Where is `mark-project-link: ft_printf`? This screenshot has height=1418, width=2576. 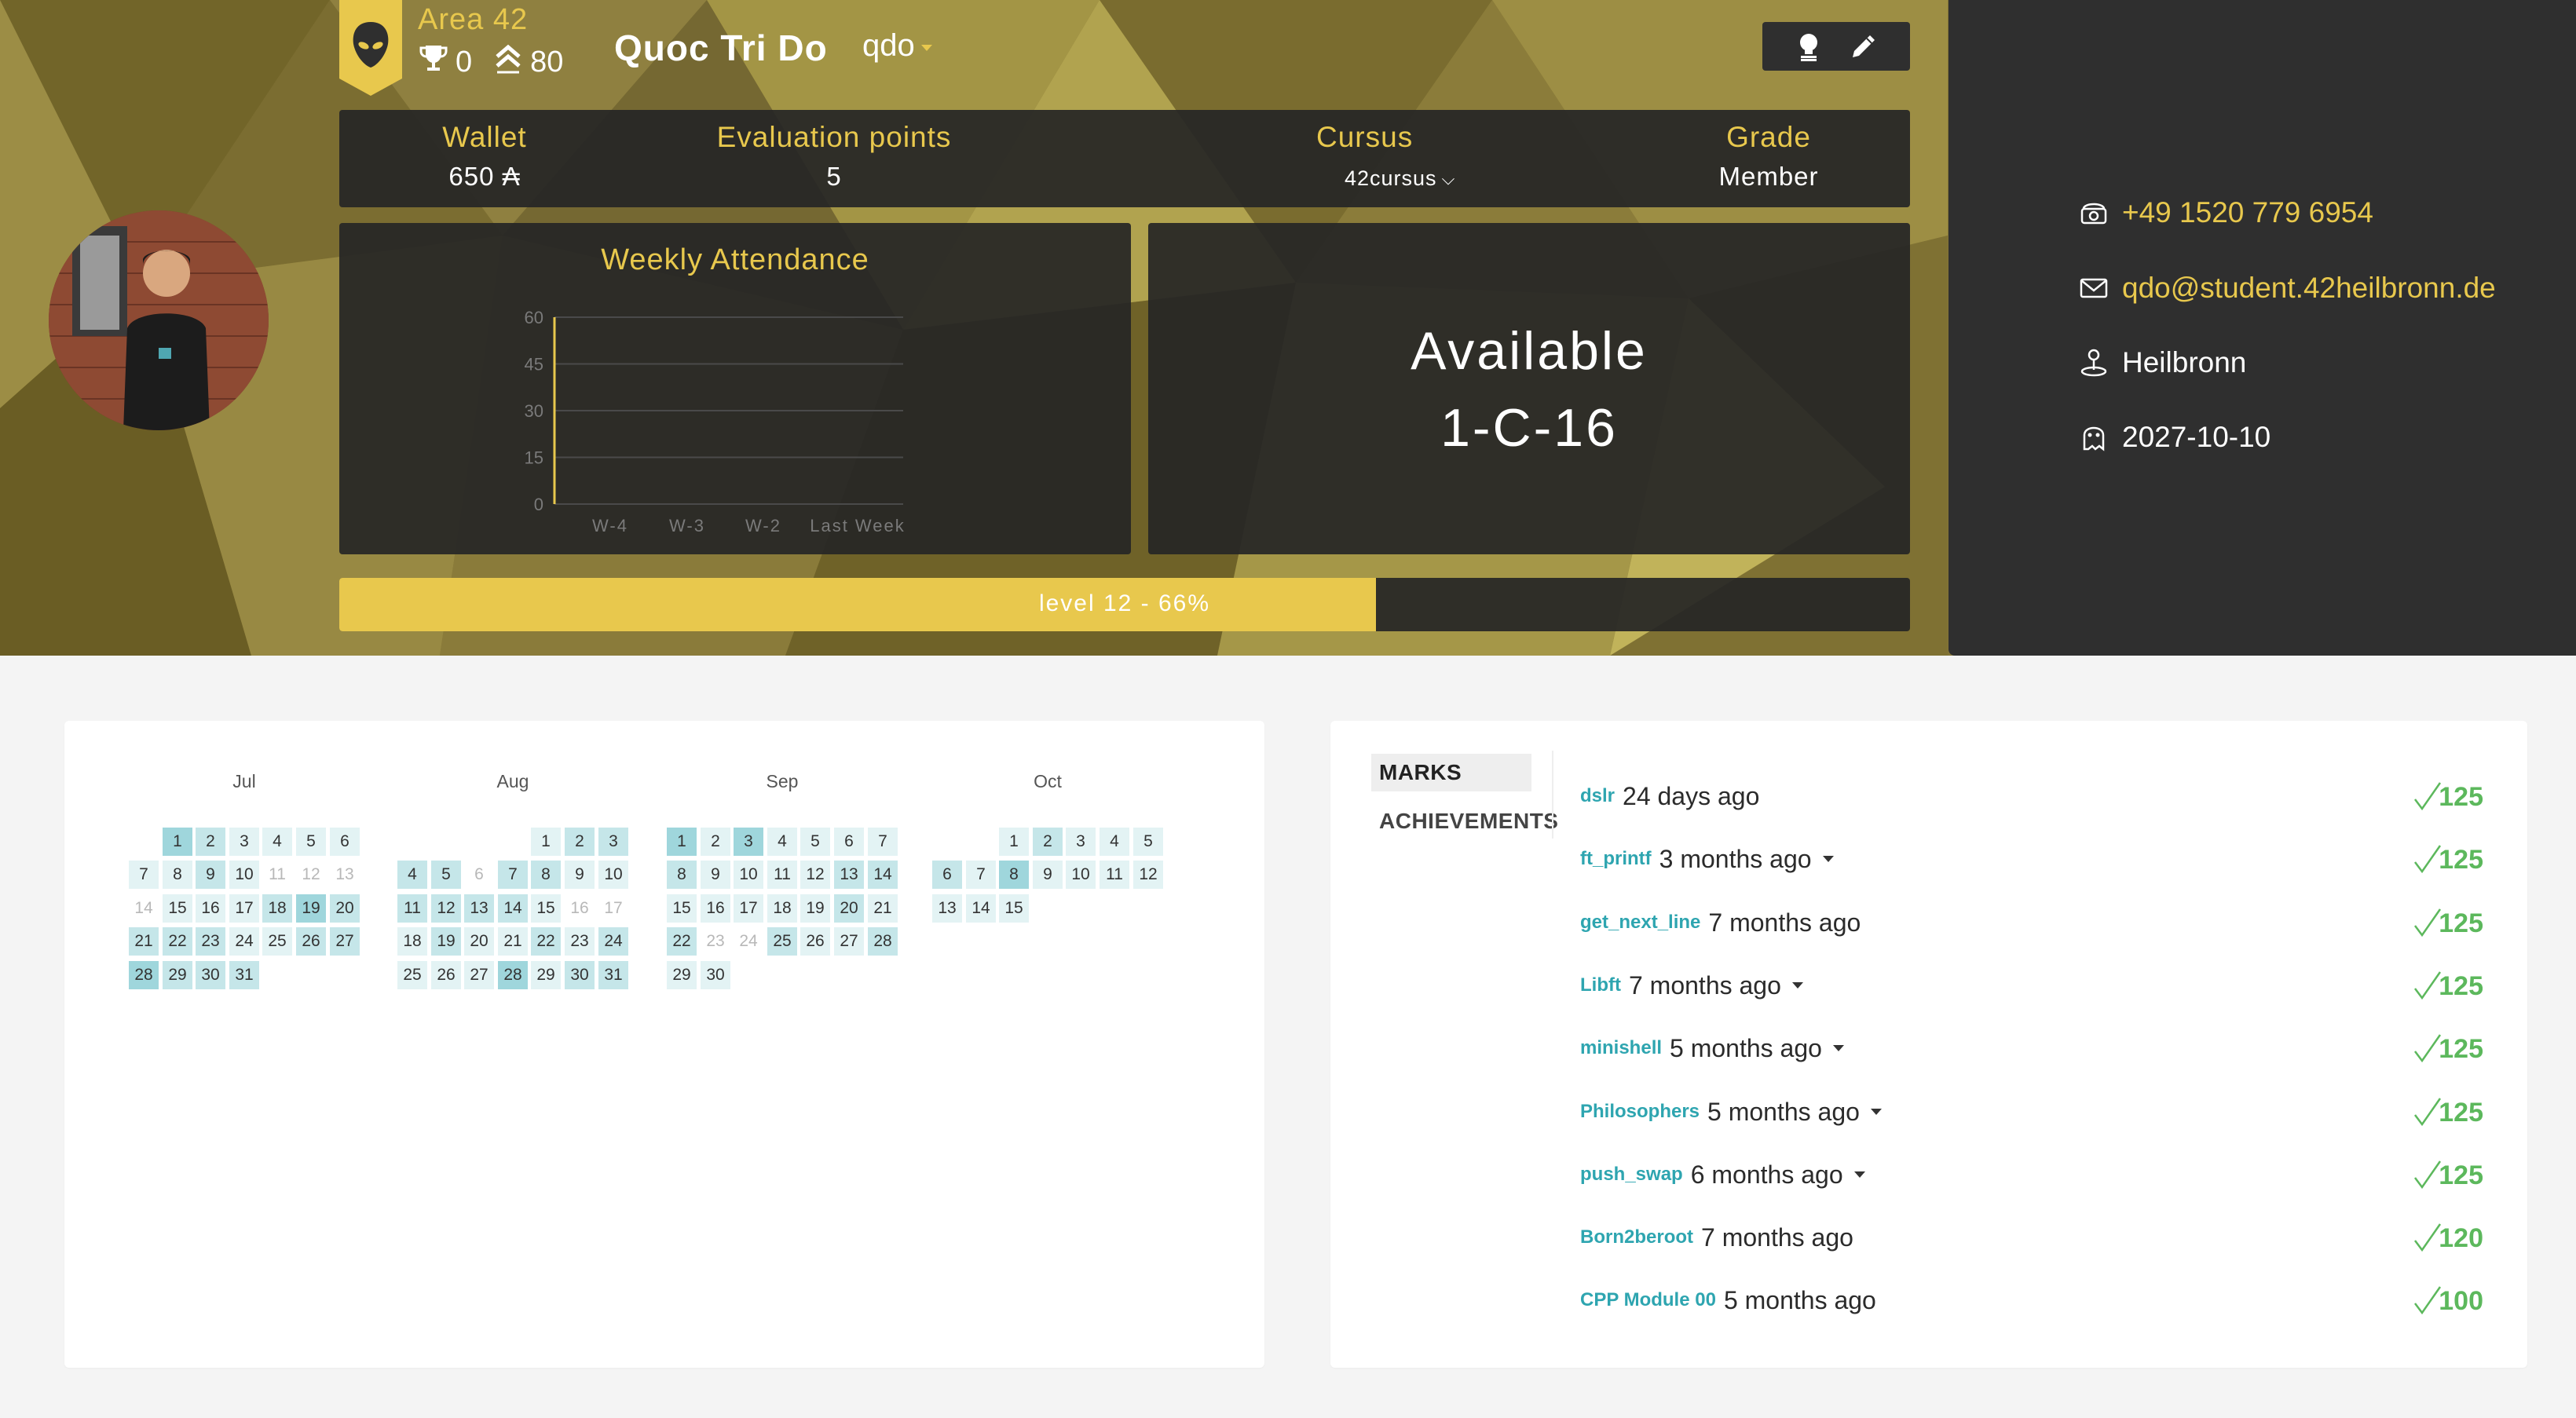
mark-project-link: ft_printf is located at coordinates (1616, 859).